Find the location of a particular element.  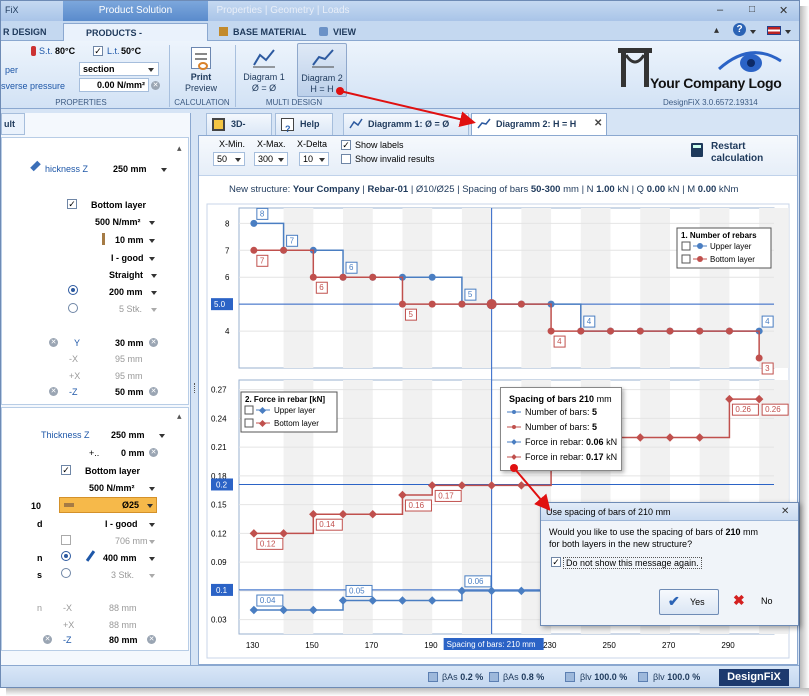

thickness-lower-dropdown-icon is located at coordinates (162, 436).